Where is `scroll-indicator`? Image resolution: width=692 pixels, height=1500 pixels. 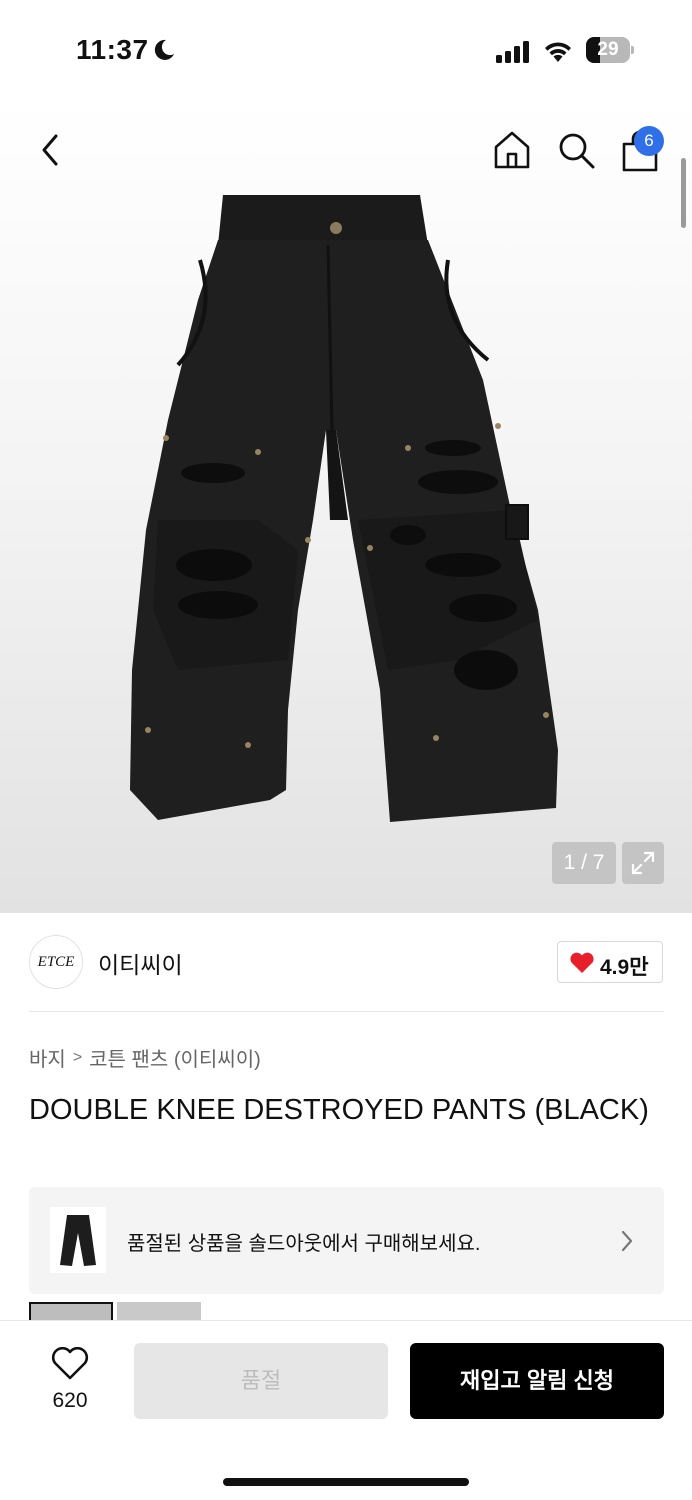
scroll-indicator is located at coordinates (683, 193).